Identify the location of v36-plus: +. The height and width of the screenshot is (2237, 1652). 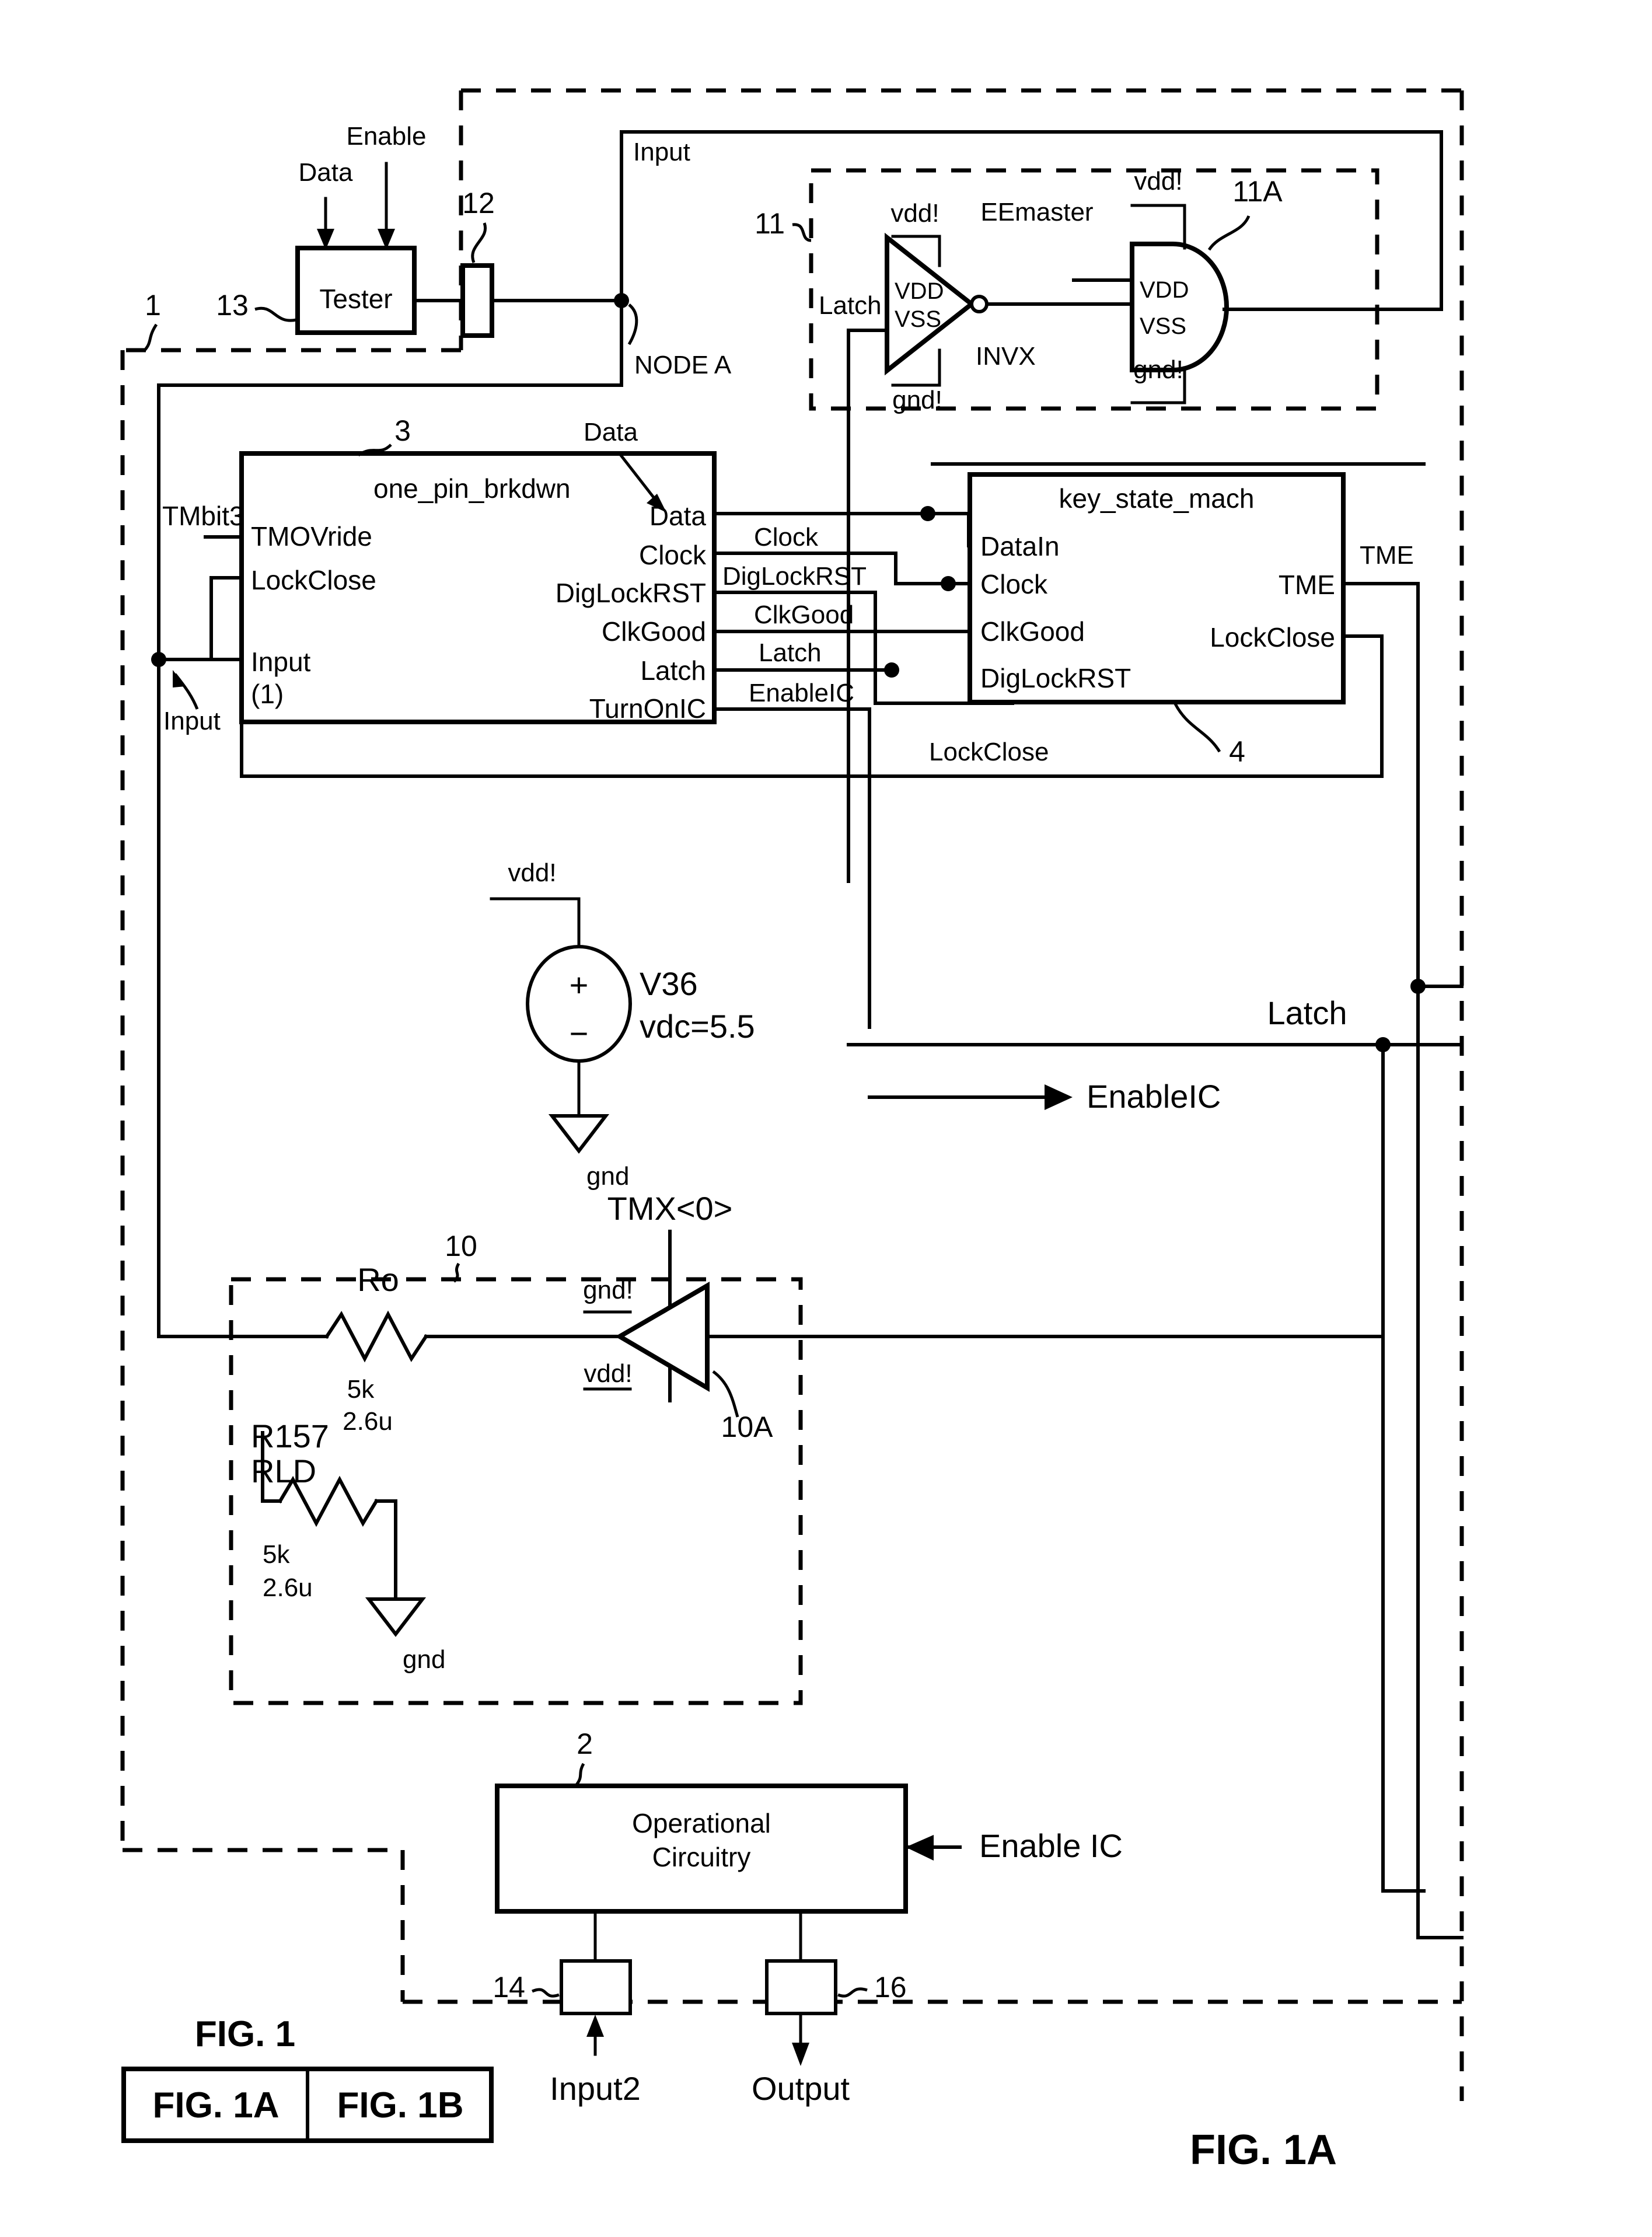
(579, 984).